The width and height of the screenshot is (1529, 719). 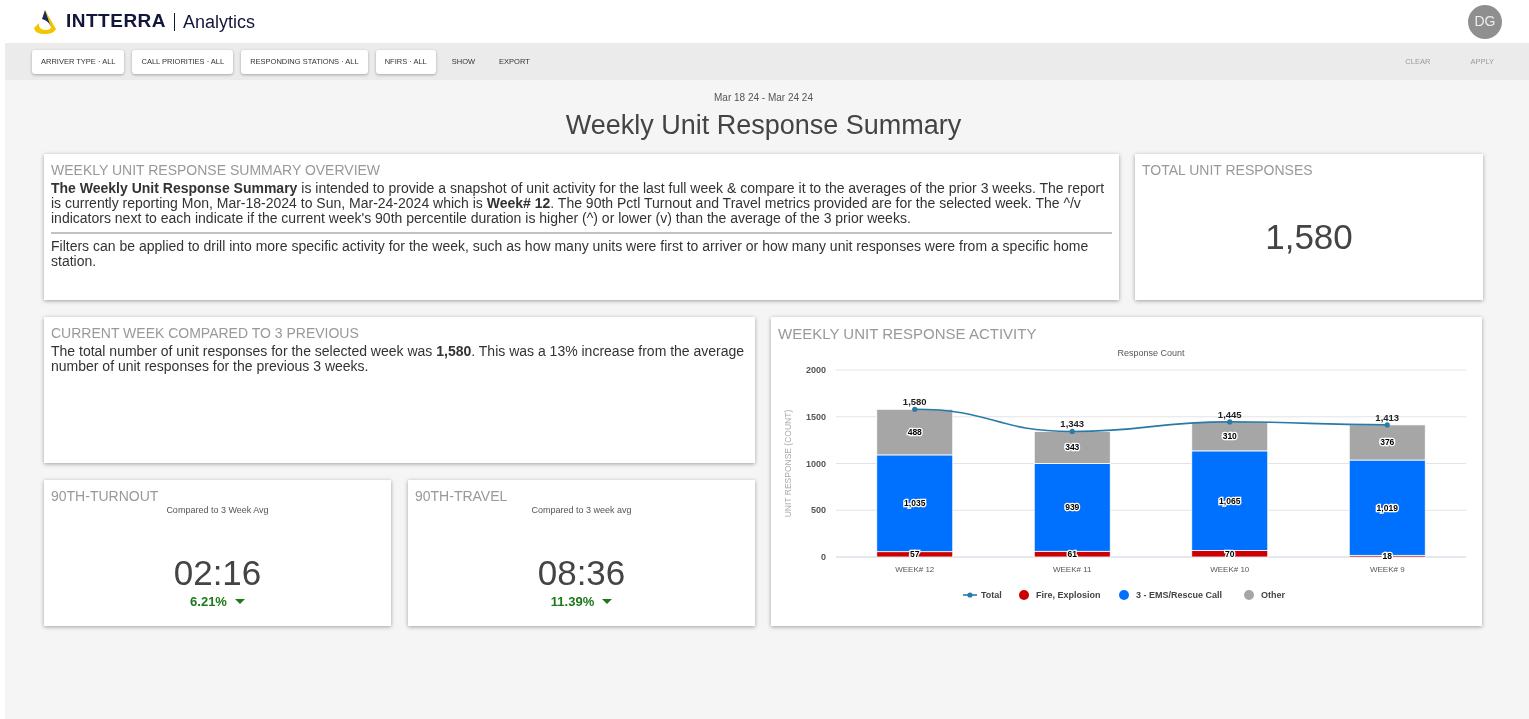 I want to click on logo-icon, so click(x=45, y=21).